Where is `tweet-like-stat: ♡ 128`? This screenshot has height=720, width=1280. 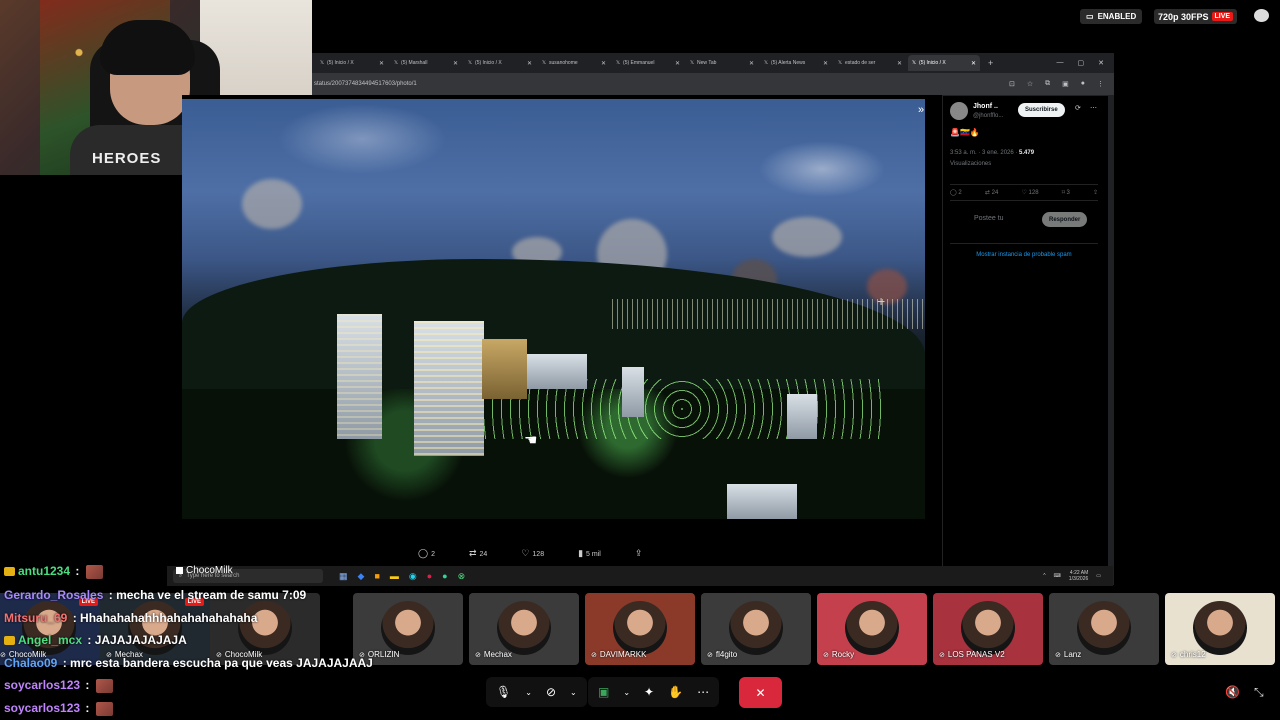
tweet-like-stat: ♡ 128 is located at coordinates (1029, 192).